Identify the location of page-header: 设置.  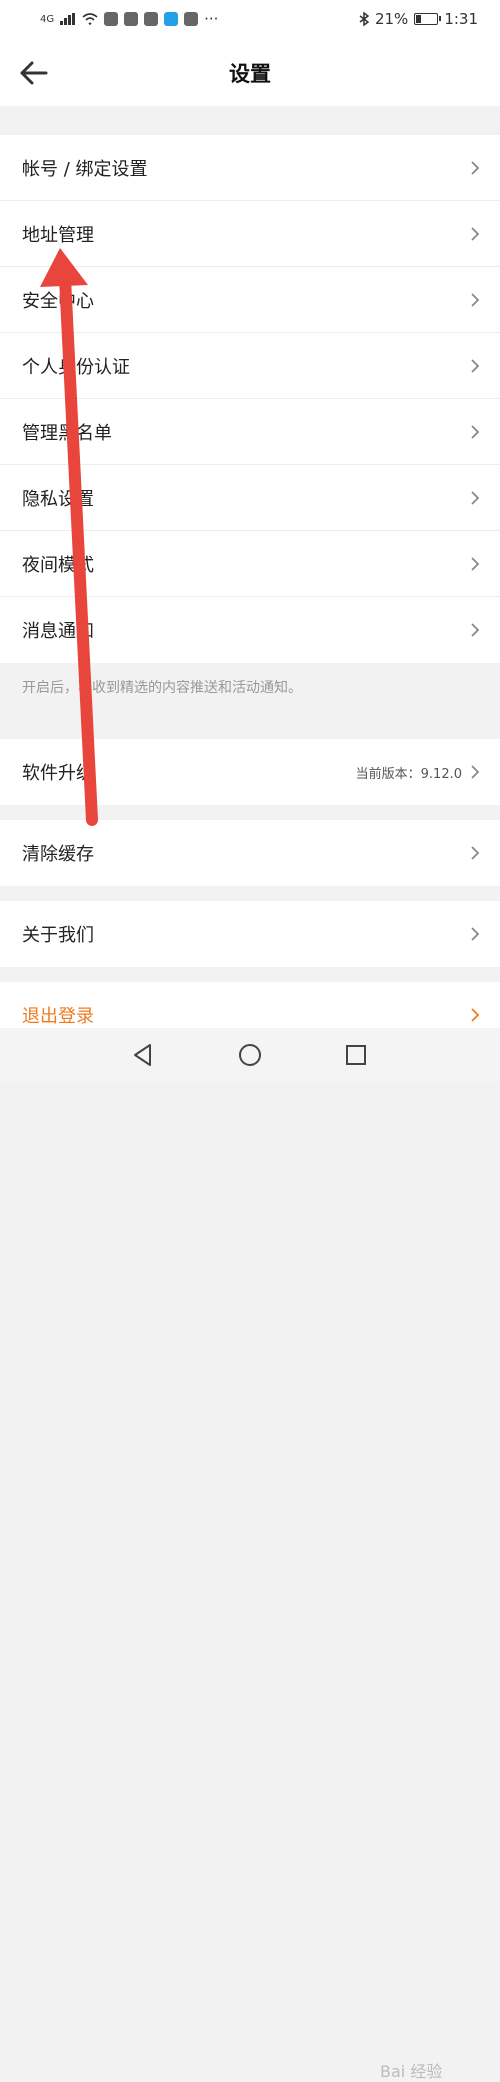
(250, 72).